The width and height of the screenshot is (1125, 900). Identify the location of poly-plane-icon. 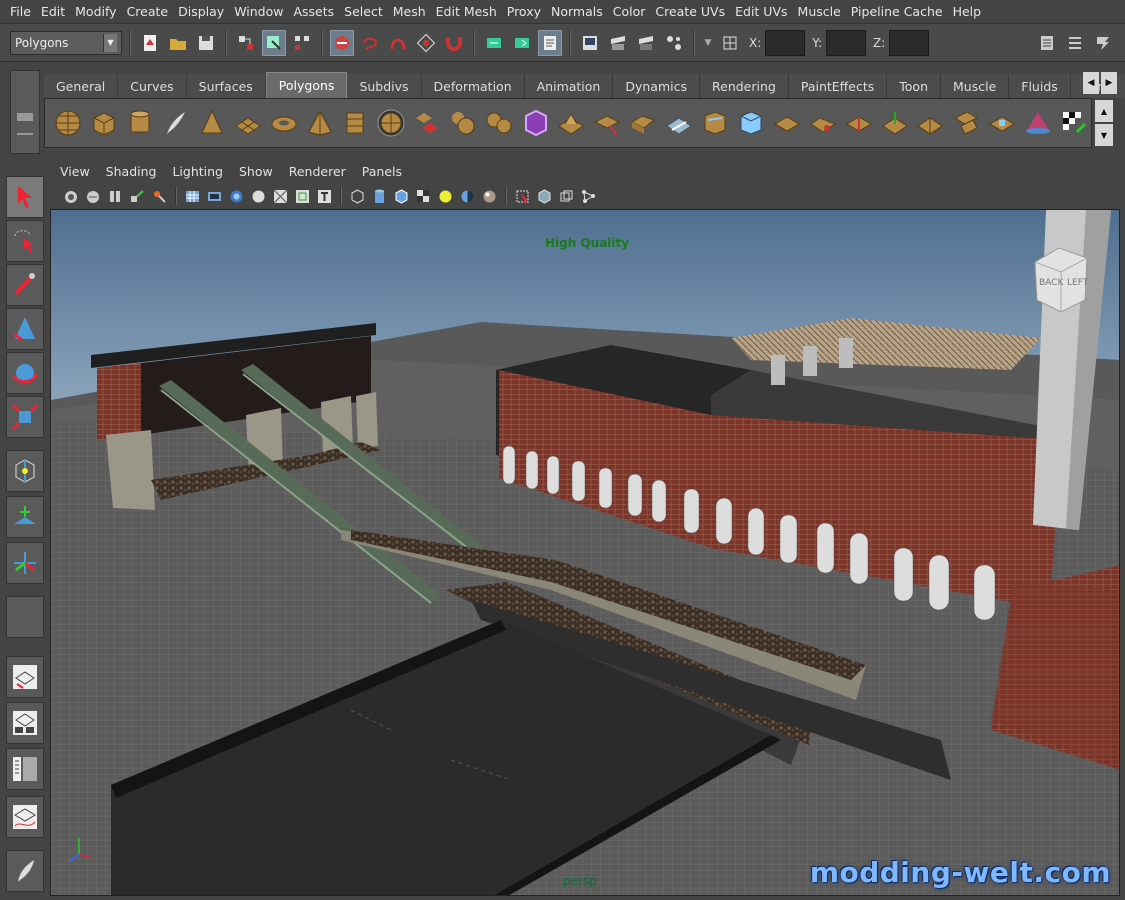
(248, 123).